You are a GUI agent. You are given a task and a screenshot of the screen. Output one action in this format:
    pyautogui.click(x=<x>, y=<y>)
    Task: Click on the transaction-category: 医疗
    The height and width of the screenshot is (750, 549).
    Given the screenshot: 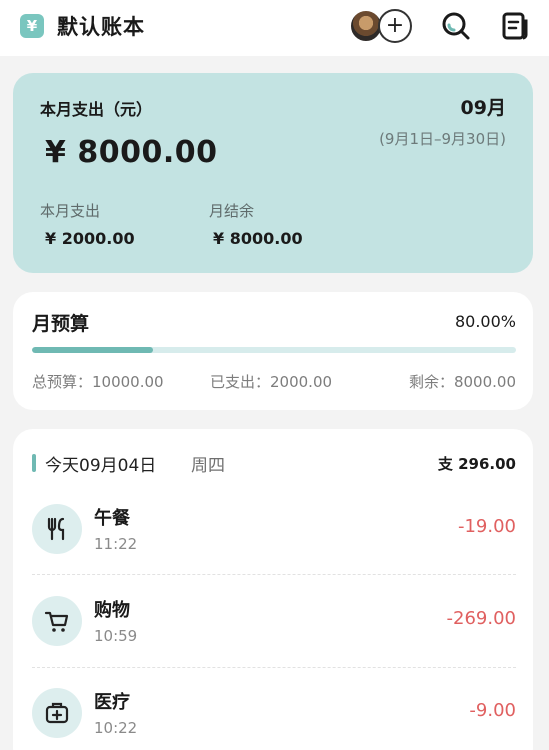 What is the action you would take?
    pyautogui.click(x=112, y=702)
    